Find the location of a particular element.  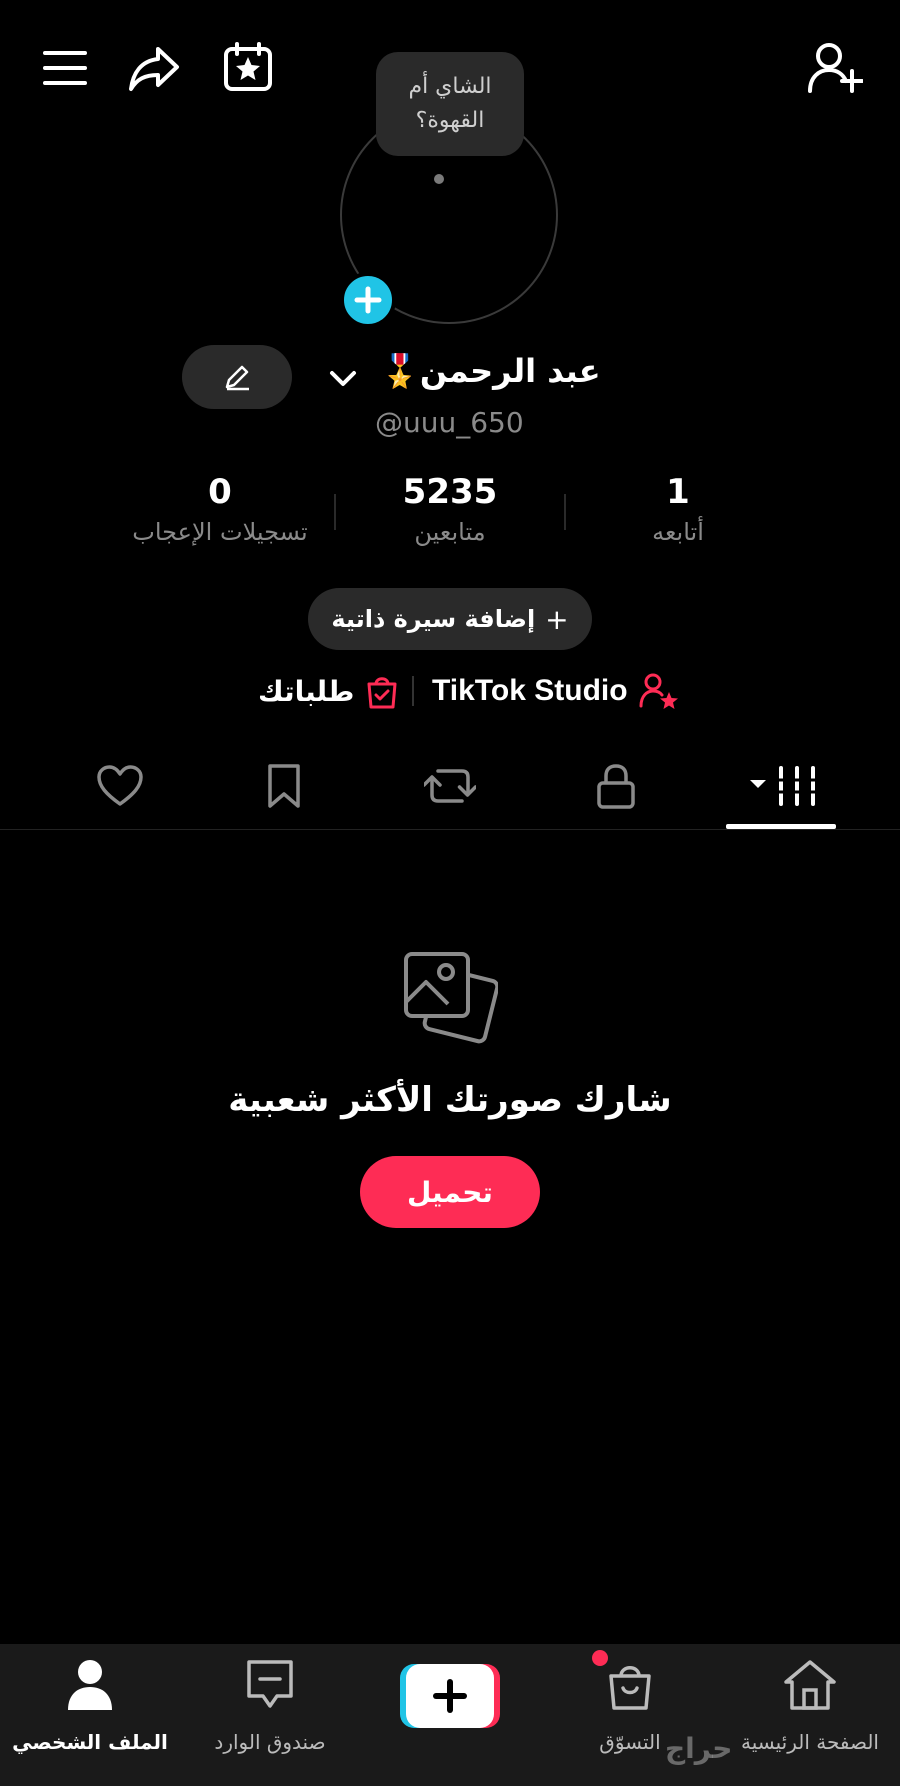

heart-icon is located at coordinates (120, 785).